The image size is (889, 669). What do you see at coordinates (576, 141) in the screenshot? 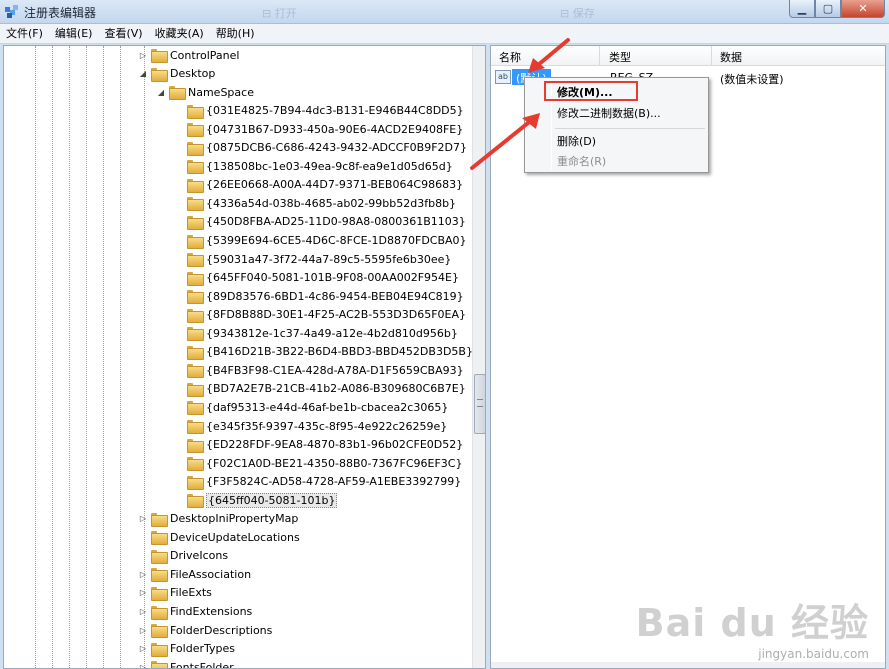
I see `menu-item-delete: 删除(D)` at bounding box center [576, 141].